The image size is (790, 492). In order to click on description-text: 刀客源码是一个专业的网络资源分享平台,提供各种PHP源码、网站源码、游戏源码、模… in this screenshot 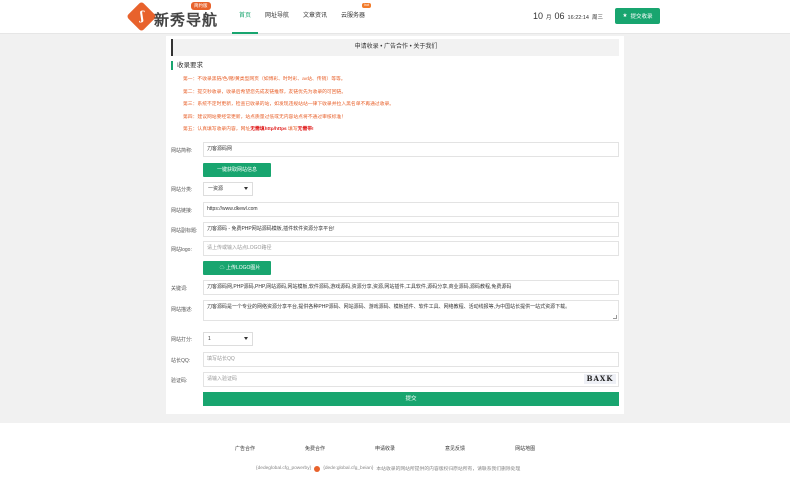, I will do `click(389, 307)`.